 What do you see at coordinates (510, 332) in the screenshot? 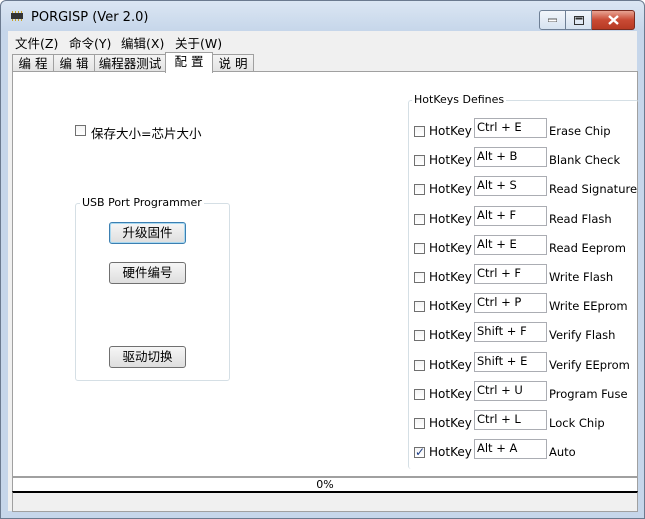
I see `hotkey-field: Shift + F` at bounding box center [510, 332].